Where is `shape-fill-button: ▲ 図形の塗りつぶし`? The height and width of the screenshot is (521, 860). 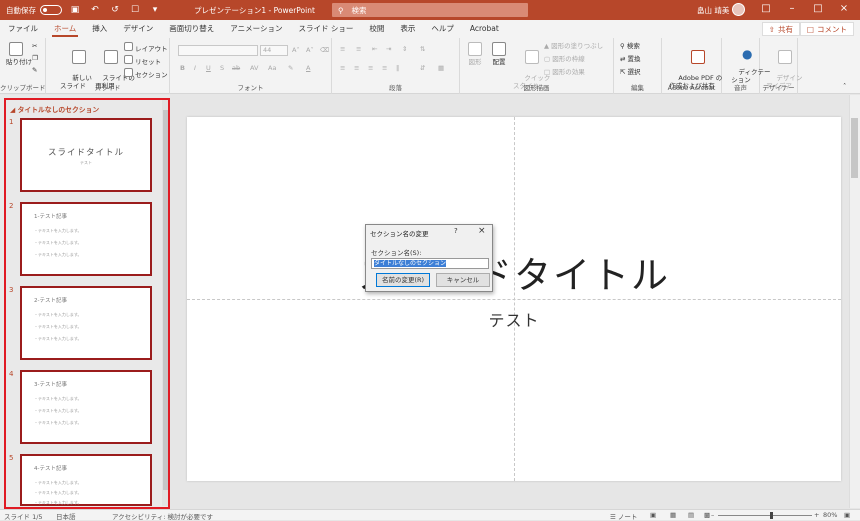
shape-fill-button: ▲ 図形の塗りつぶし is located at coordinates (573, 46).